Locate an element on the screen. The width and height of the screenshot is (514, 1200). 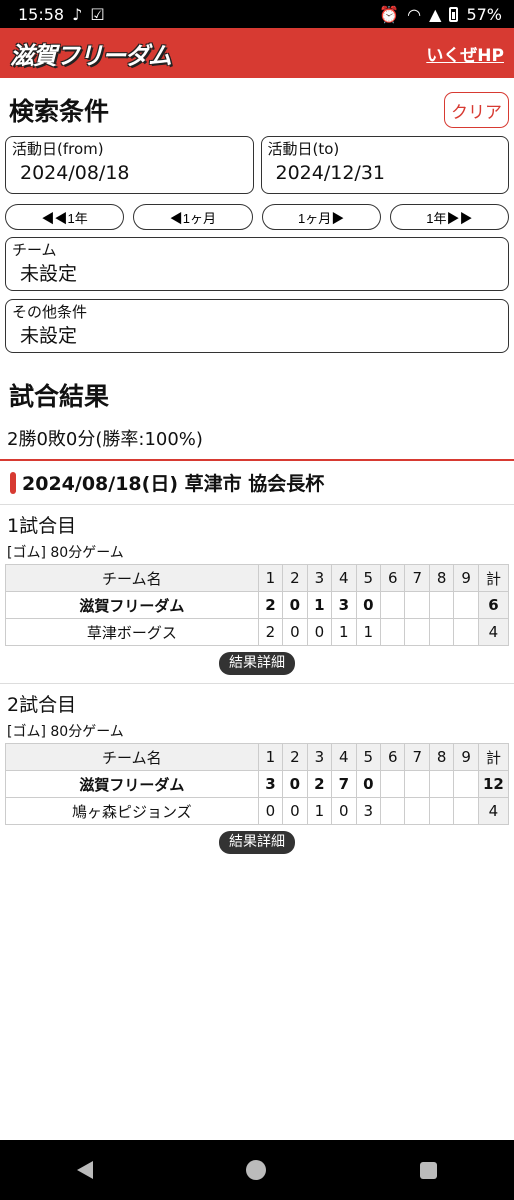
header-inning-2: 2 is located at coordinates (295, 757).